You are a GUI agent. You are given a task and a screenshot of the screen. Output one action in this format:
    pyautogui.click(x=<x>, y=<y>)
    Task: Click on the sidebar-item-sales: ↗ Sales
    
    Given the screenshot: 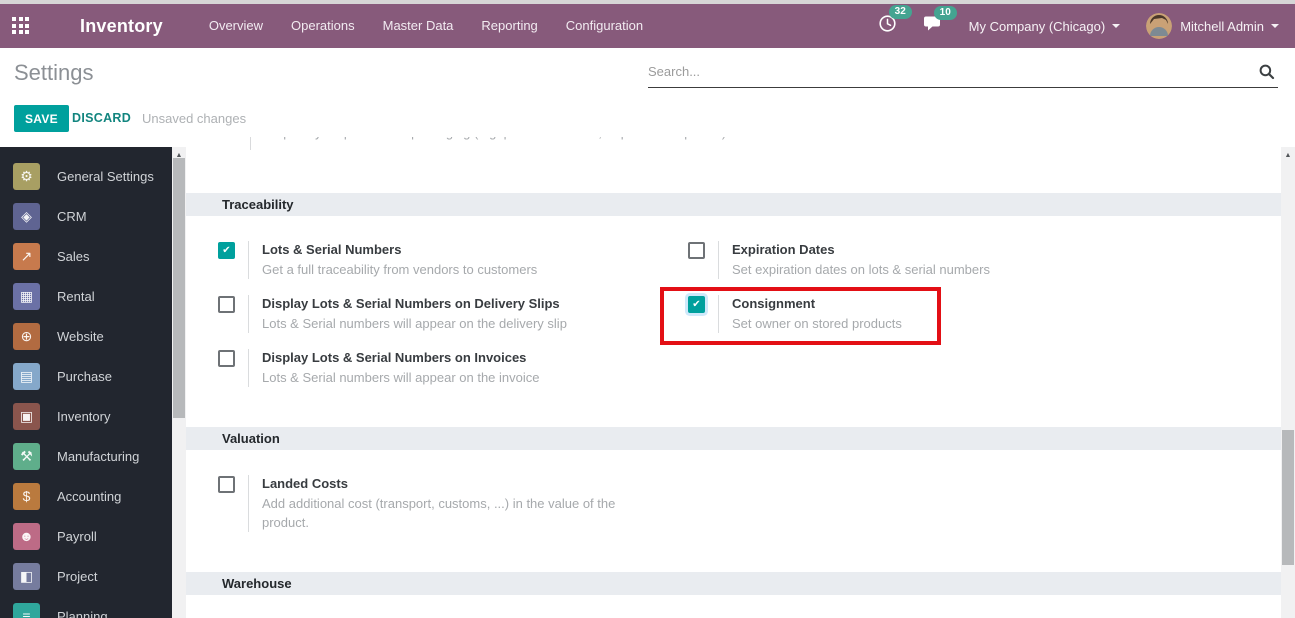 What is the action you would take?
    pyautogui.click(x=86, y=256)
    